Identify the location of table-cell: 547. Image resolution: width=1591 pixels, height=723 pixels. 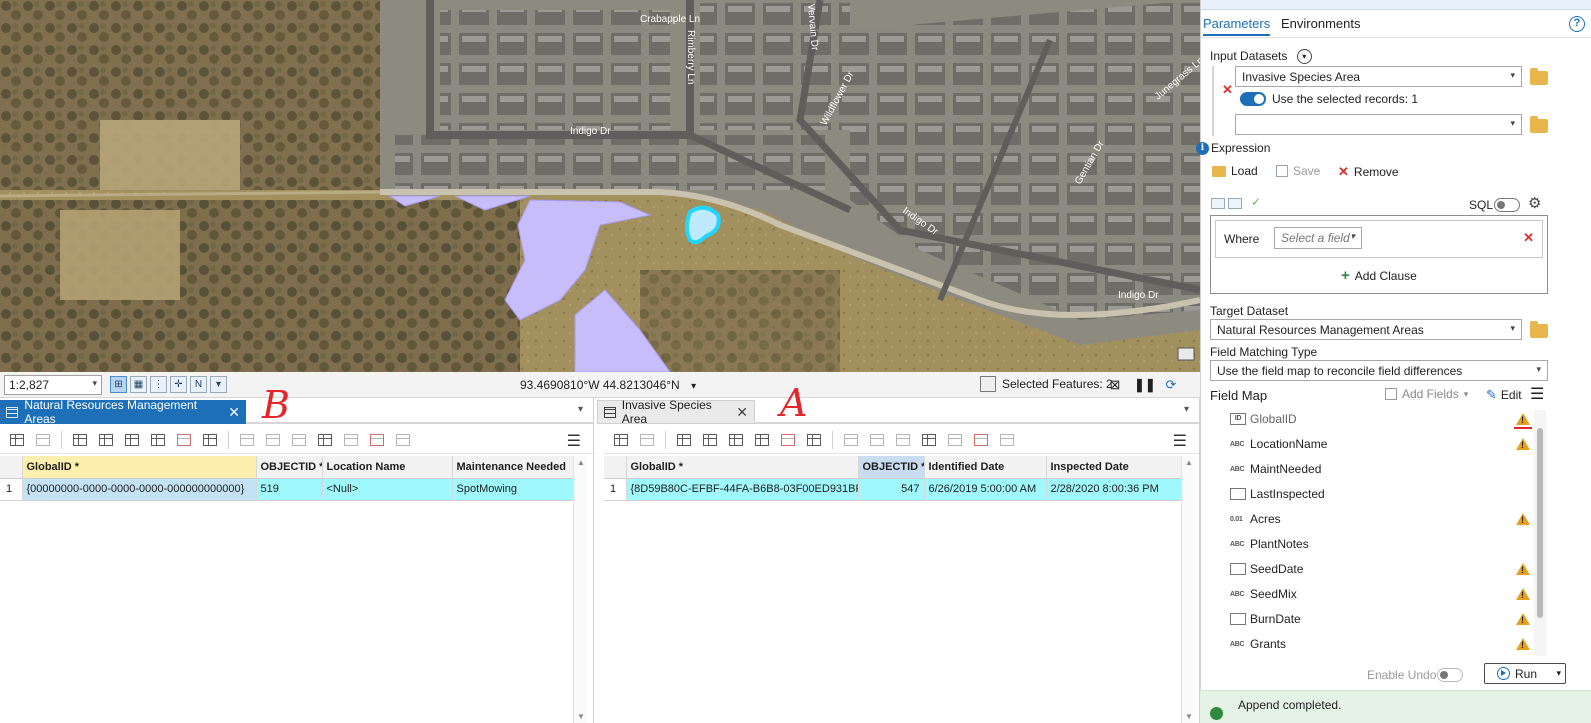
(891, 489).